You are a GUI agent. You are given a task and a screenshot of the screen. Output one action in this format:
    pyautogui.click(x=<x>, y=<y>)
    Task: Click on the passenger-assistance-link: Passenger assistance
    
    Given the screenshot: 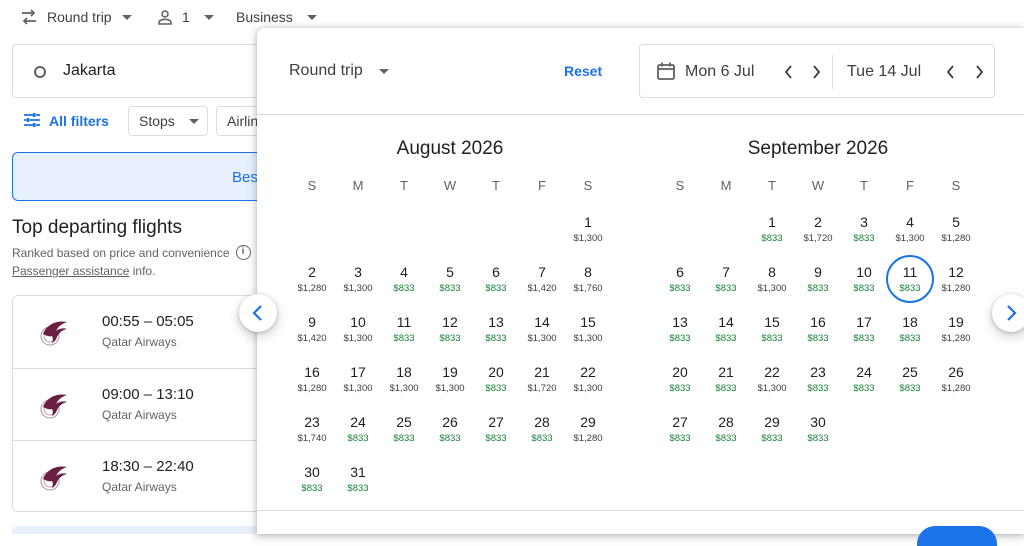 What is the action you would take?
    pyautogui.click(x=70, y=271)
    